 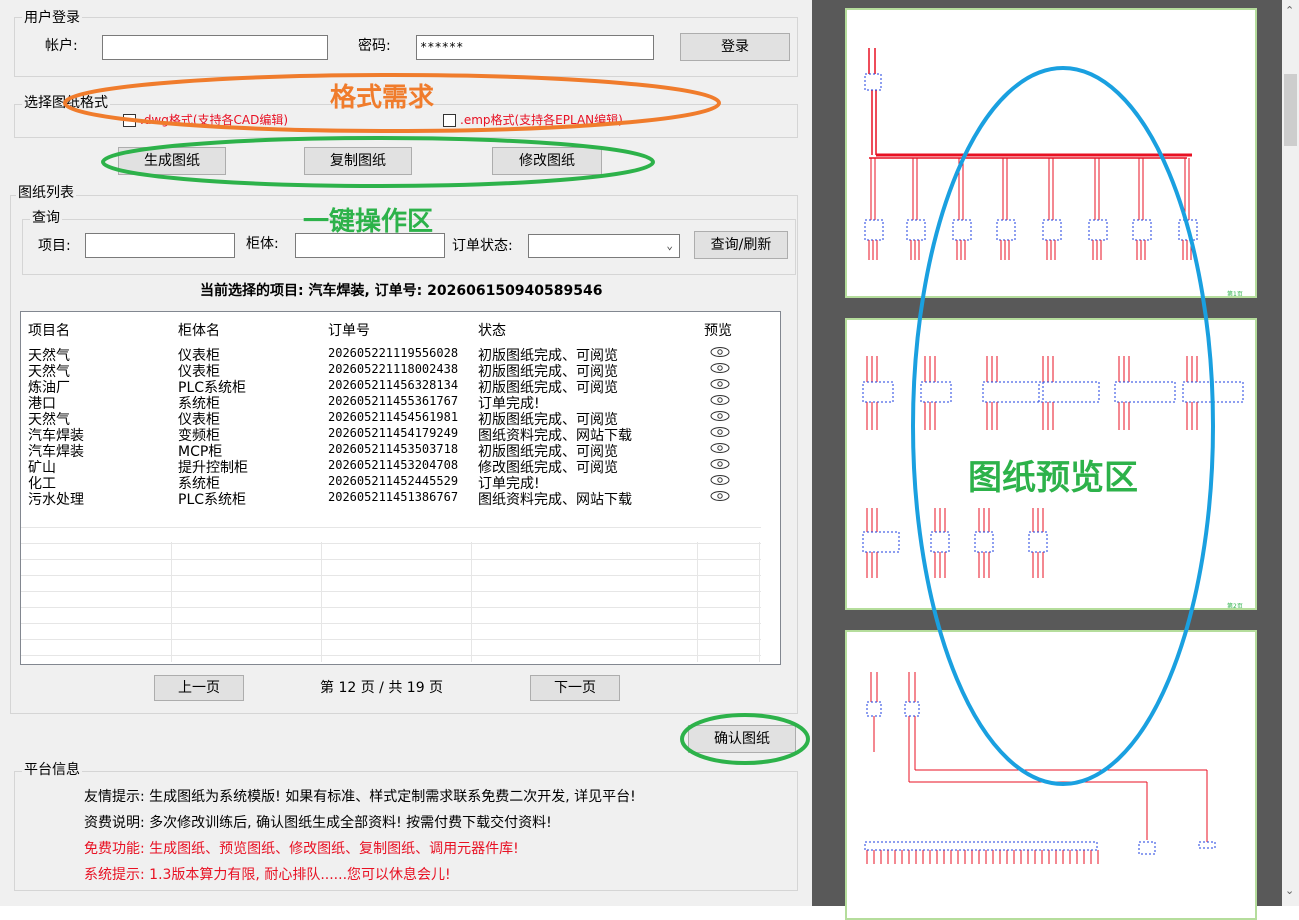 I want to click on account-input, so click(x=215, y=47).